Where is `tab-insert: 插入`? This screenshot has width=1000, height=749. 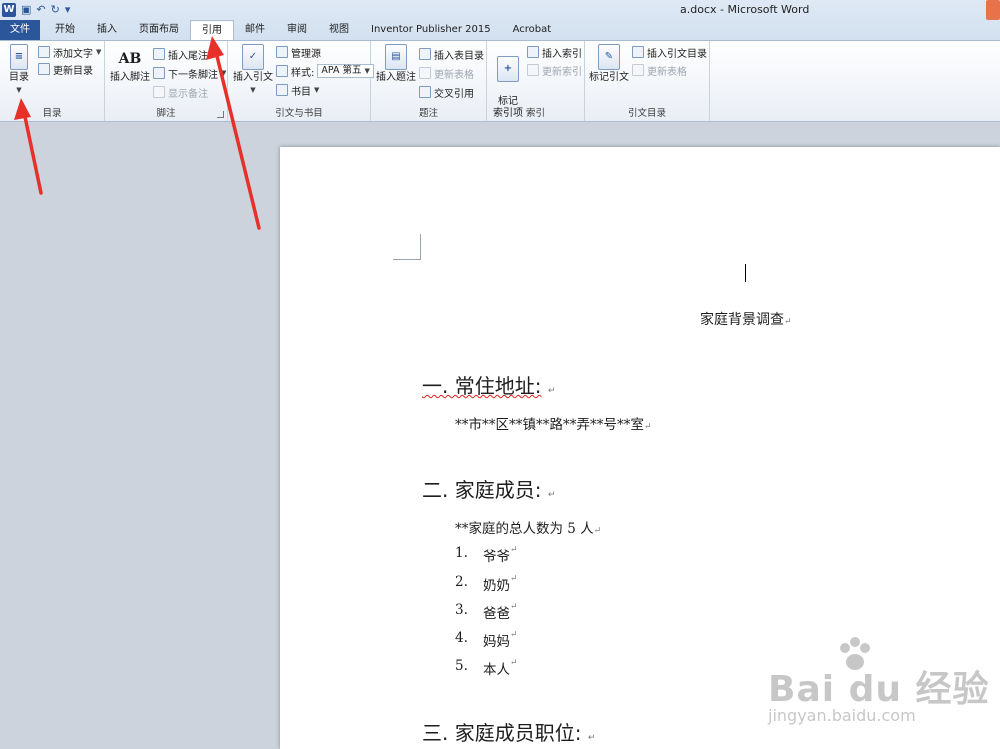 tab-insert: 插入 is located at coordinates (107, 30).